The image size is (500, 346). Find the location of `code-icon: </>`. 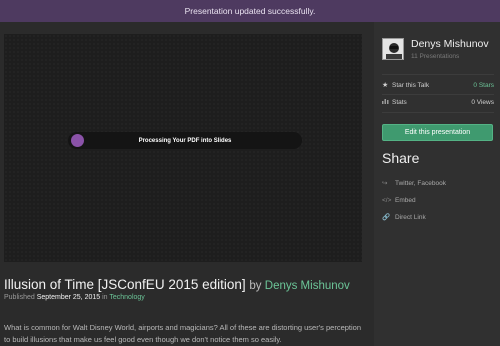

code-icon: </> is located at coordinates (387, 200).